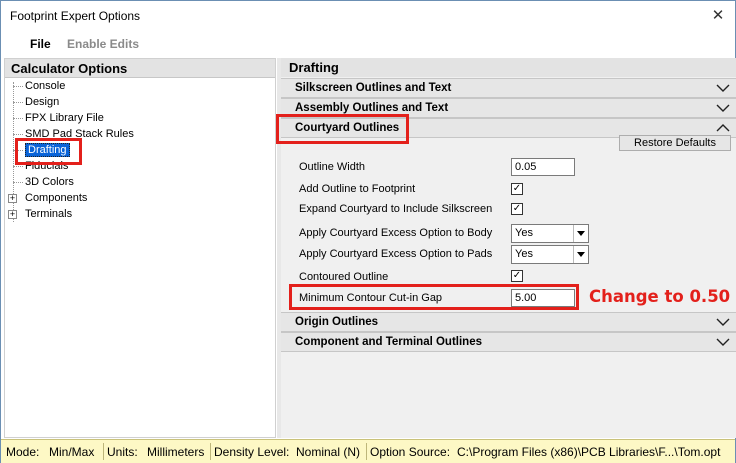 The width and height of the screenshot is (736, 463). Describe the element at coordinates (42, 102) in the screenshot. I see `tree-item-design: Design` at that location.